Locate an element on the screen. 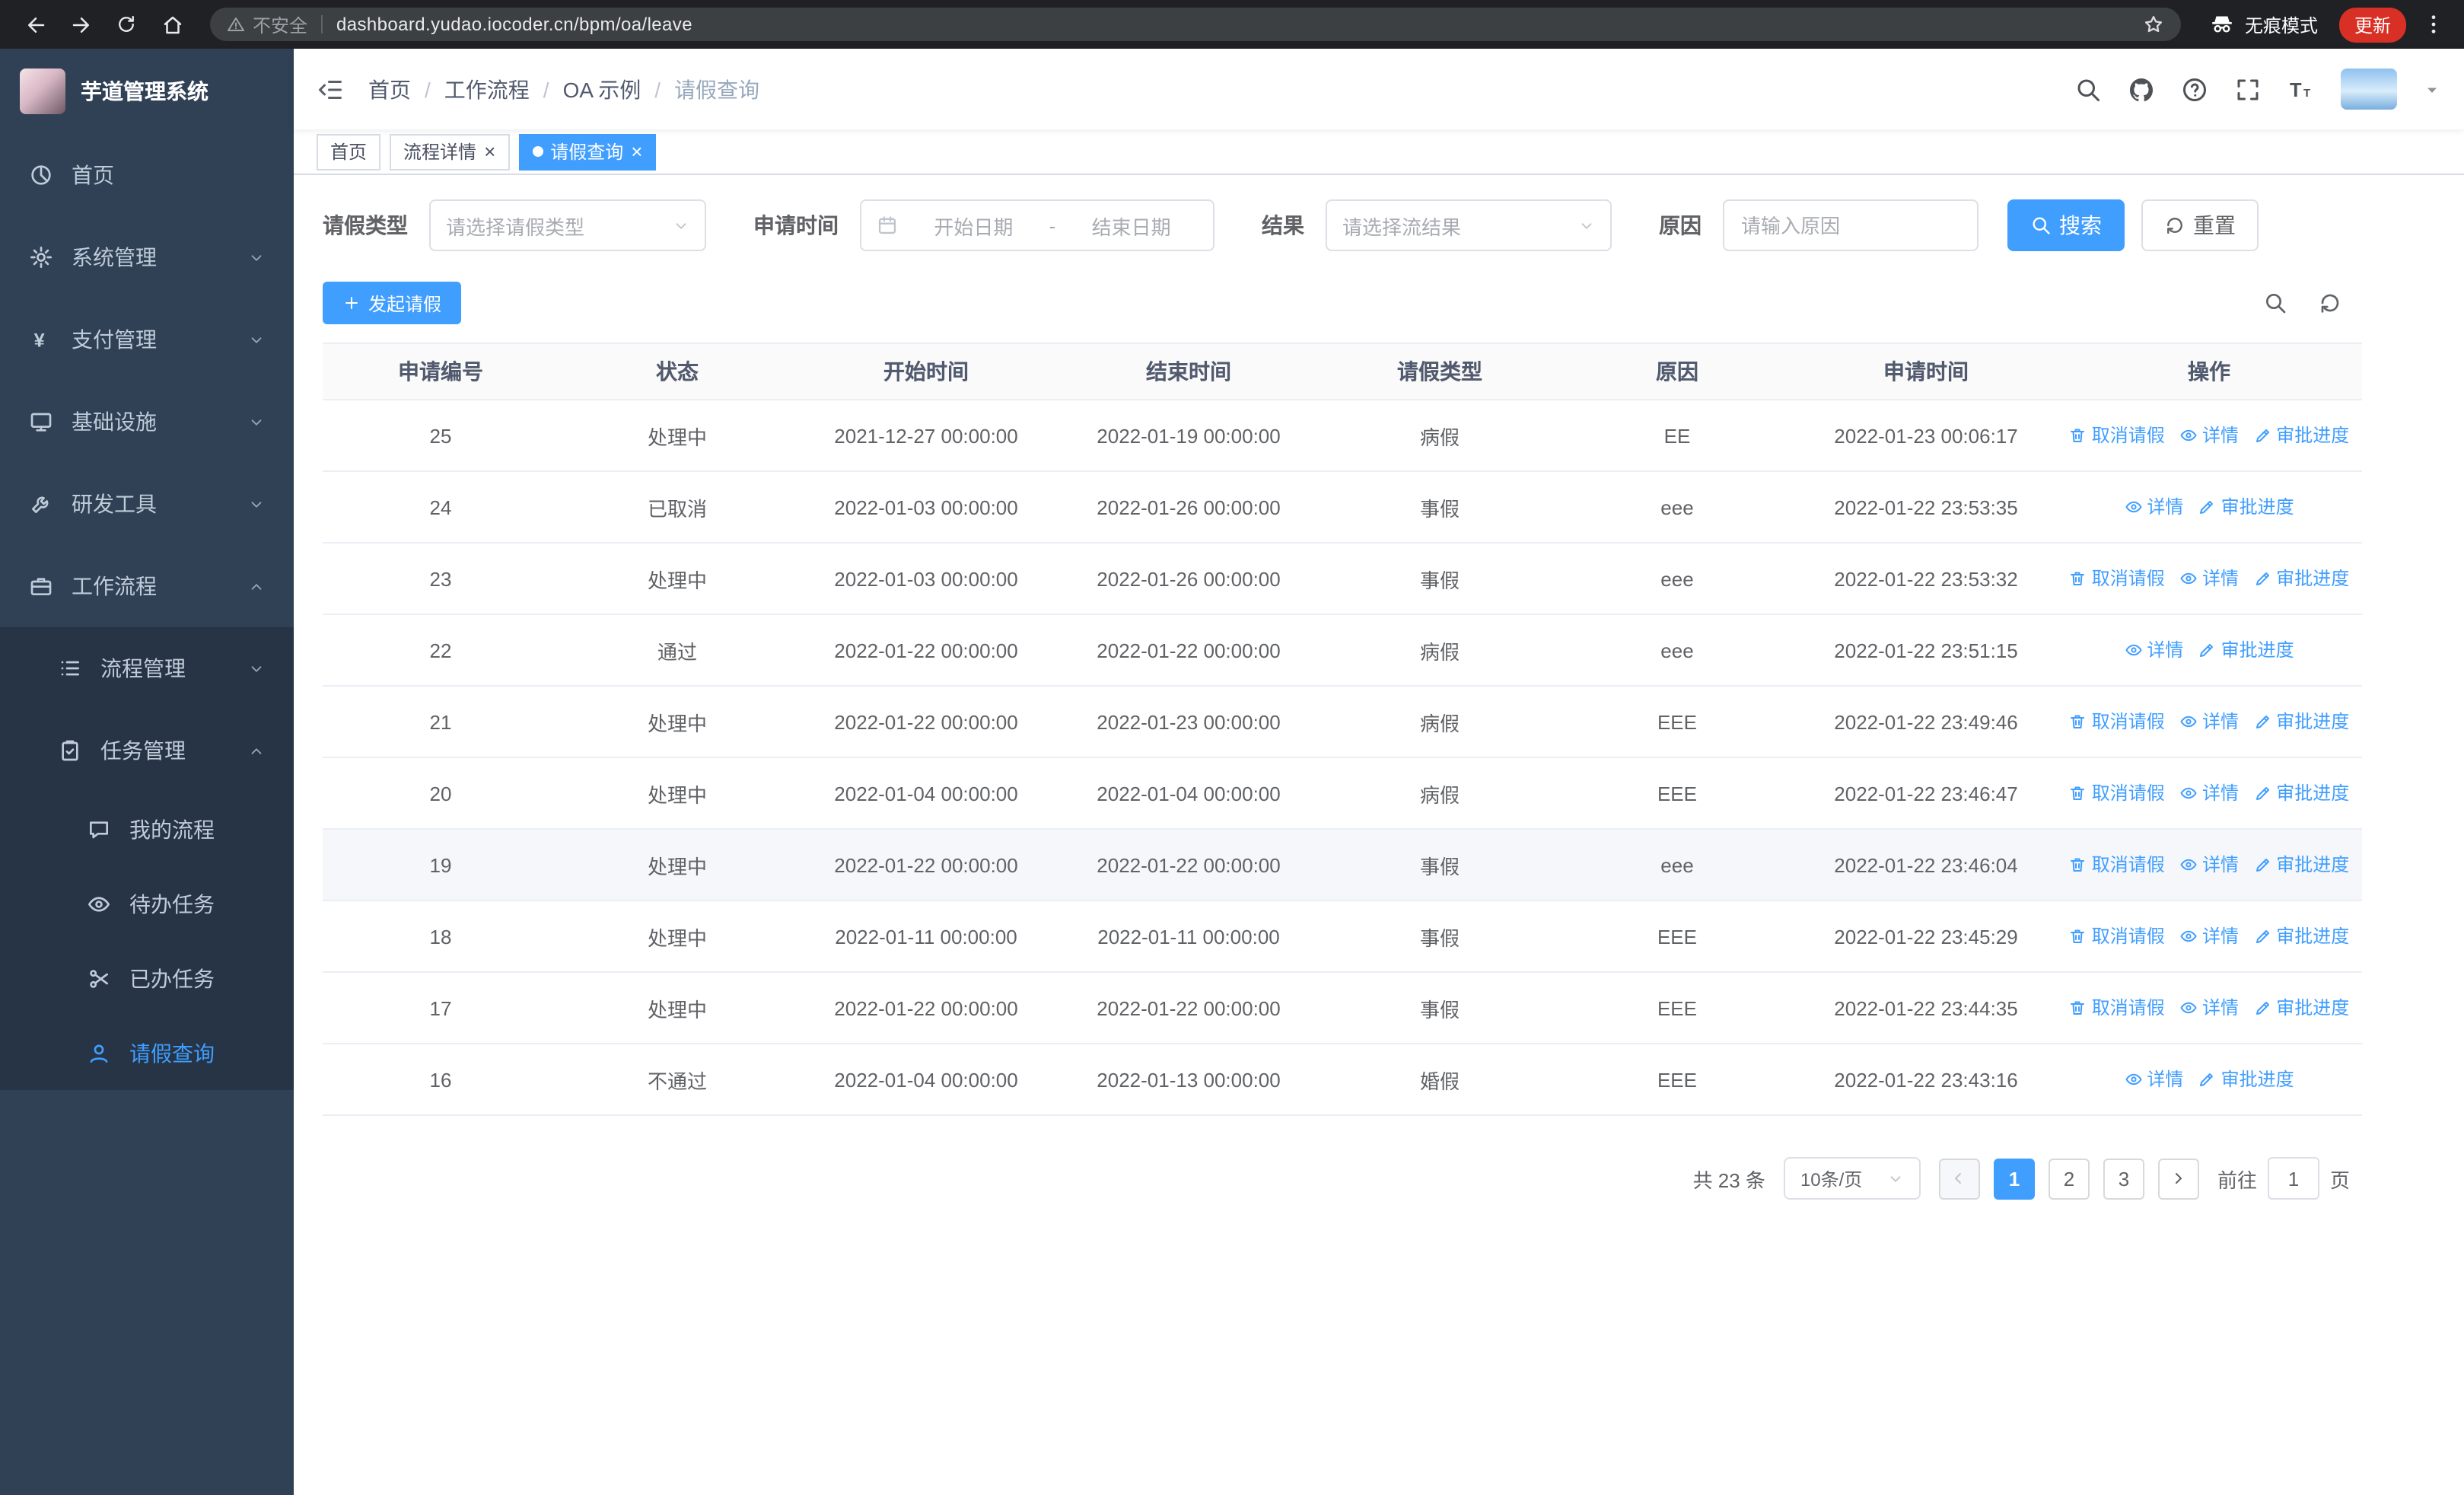 The image size is (2464, 1495). user-menu-caret-icon is located at coordinates (2432, 89).